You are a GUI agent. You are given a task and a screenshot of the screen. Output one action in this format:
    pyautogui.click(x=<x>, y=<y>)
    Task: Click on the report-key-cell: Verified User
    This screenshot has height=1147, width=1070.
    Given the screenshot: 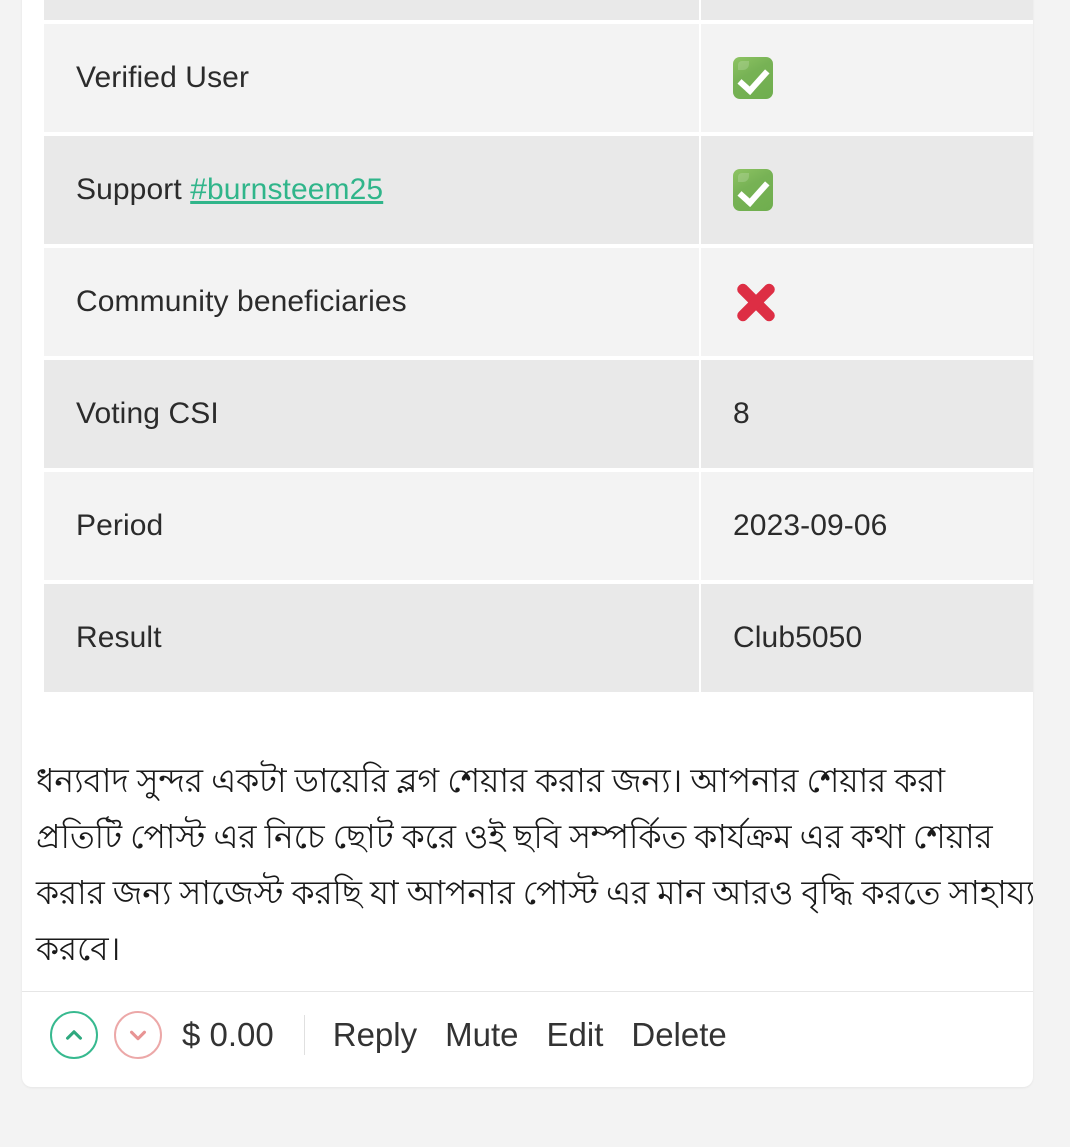 What is the action you would take?
    pyautogui.click(x=371, y=78)
    